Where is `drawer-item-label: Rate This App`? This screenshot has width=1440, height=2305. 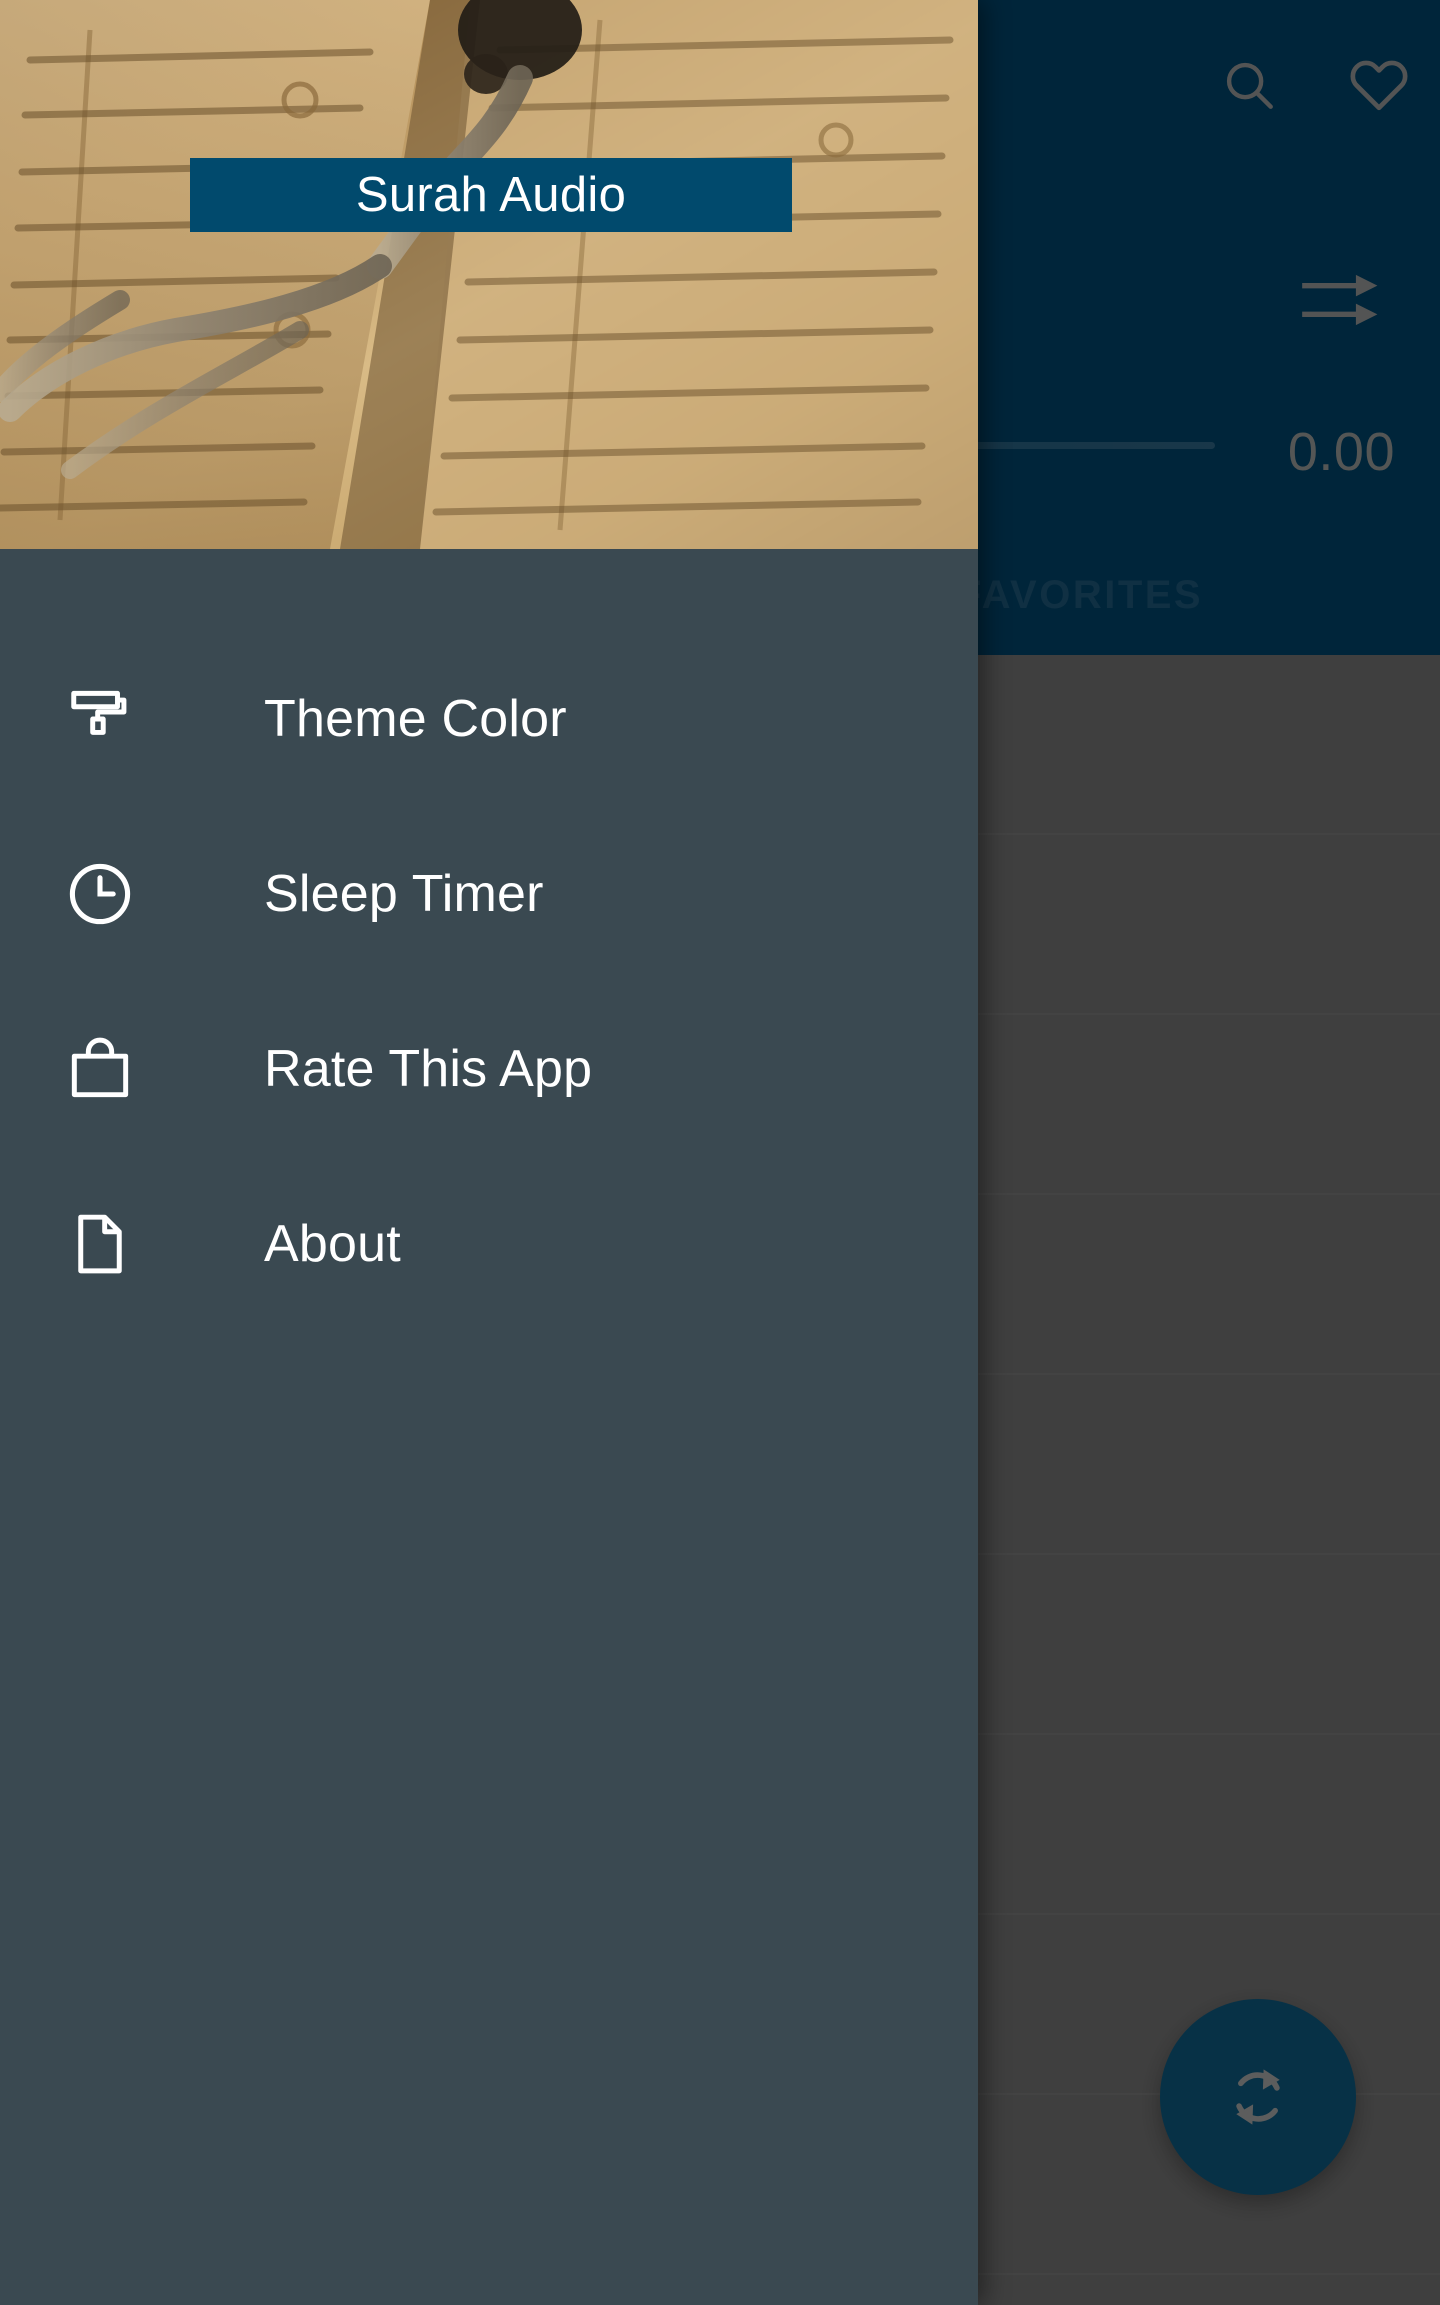
drawer-item-label: Rate This App is located at coordinates (428, 1068).